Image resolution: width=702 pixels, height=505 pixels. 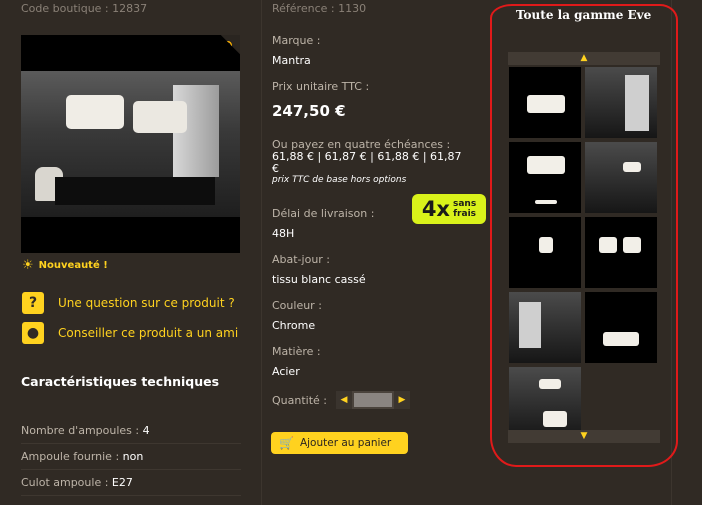 What do you see at coordinates (130, 144) in the screenshot?
I see `main-product-photo: ⚲` at bounding box center [130, 144].